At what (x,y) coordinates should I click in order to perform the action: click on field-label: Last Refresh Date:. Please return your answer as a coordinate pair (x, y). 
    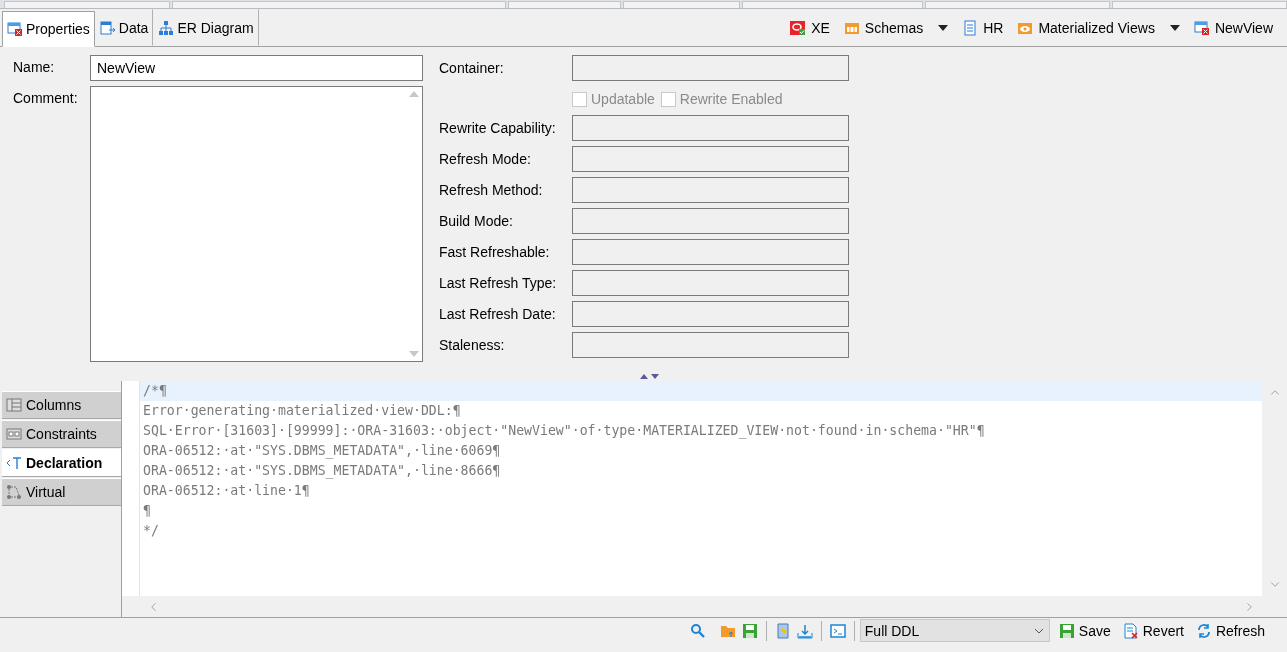
    Looking at the image, I should click on (498, 314).